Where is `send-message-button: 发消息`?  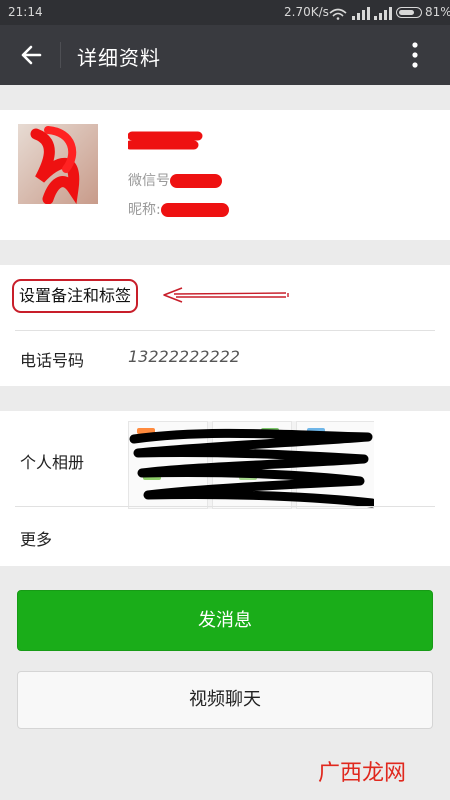
send-message-button: 发消息 is located at coordinates (225, 620).